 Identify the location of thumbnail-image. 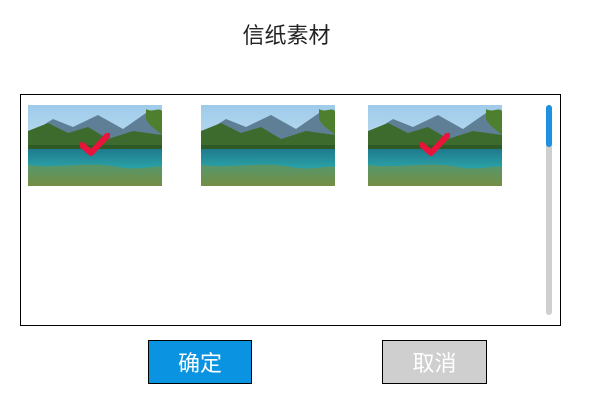
(268, 145).